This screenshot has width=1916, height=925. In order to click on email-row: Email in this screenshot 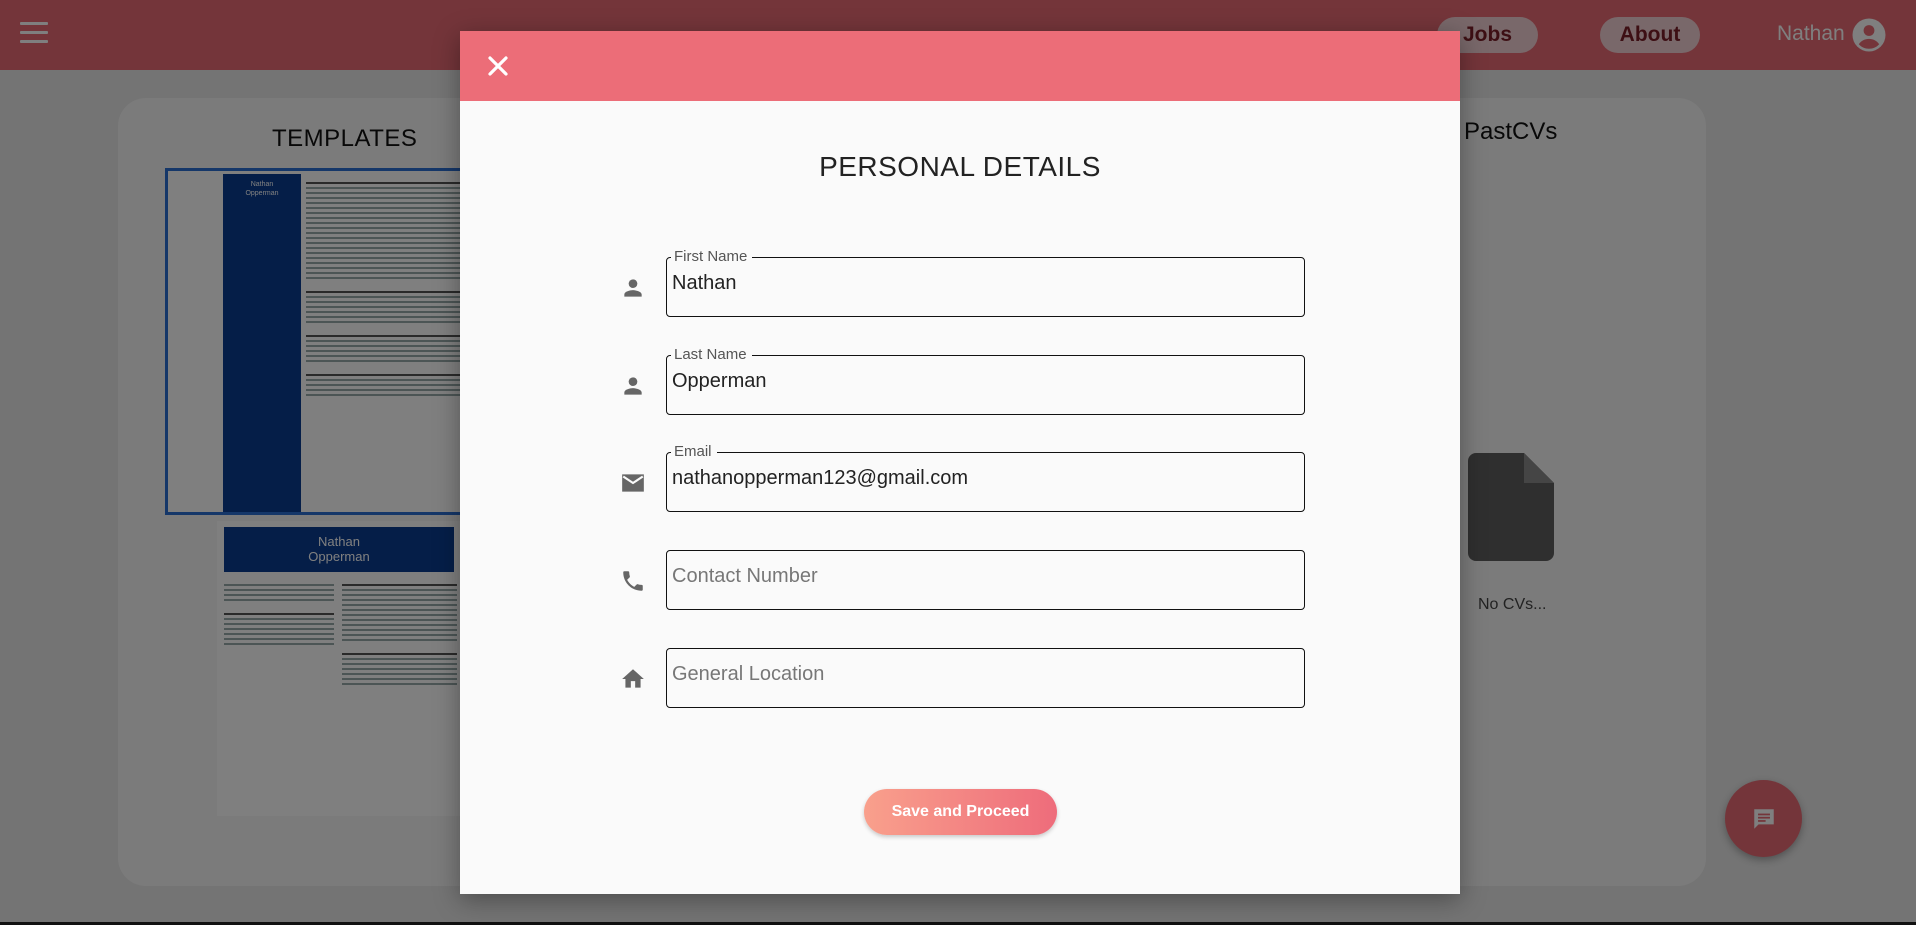, I will do `click(960, 478)`.